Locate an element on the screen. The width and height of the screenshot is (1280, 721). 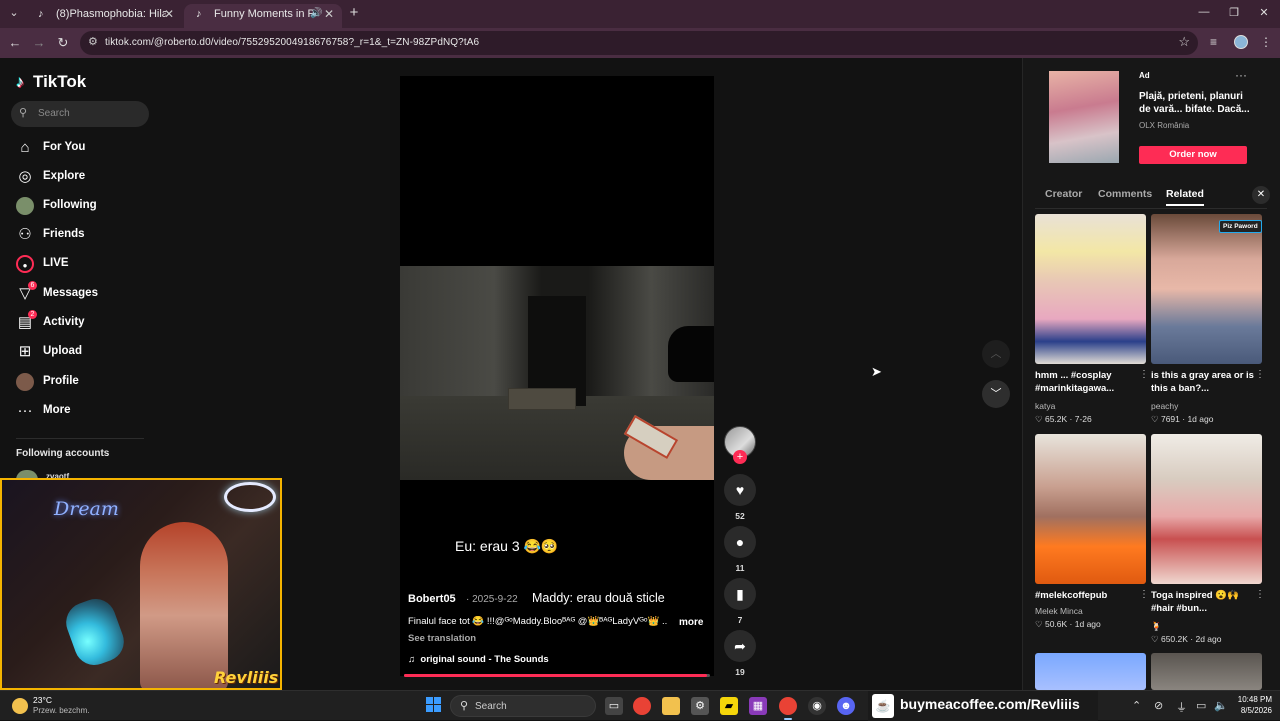
related-stats: ♡ 7691 · 1d ago is located at coordinates (1182, 419).